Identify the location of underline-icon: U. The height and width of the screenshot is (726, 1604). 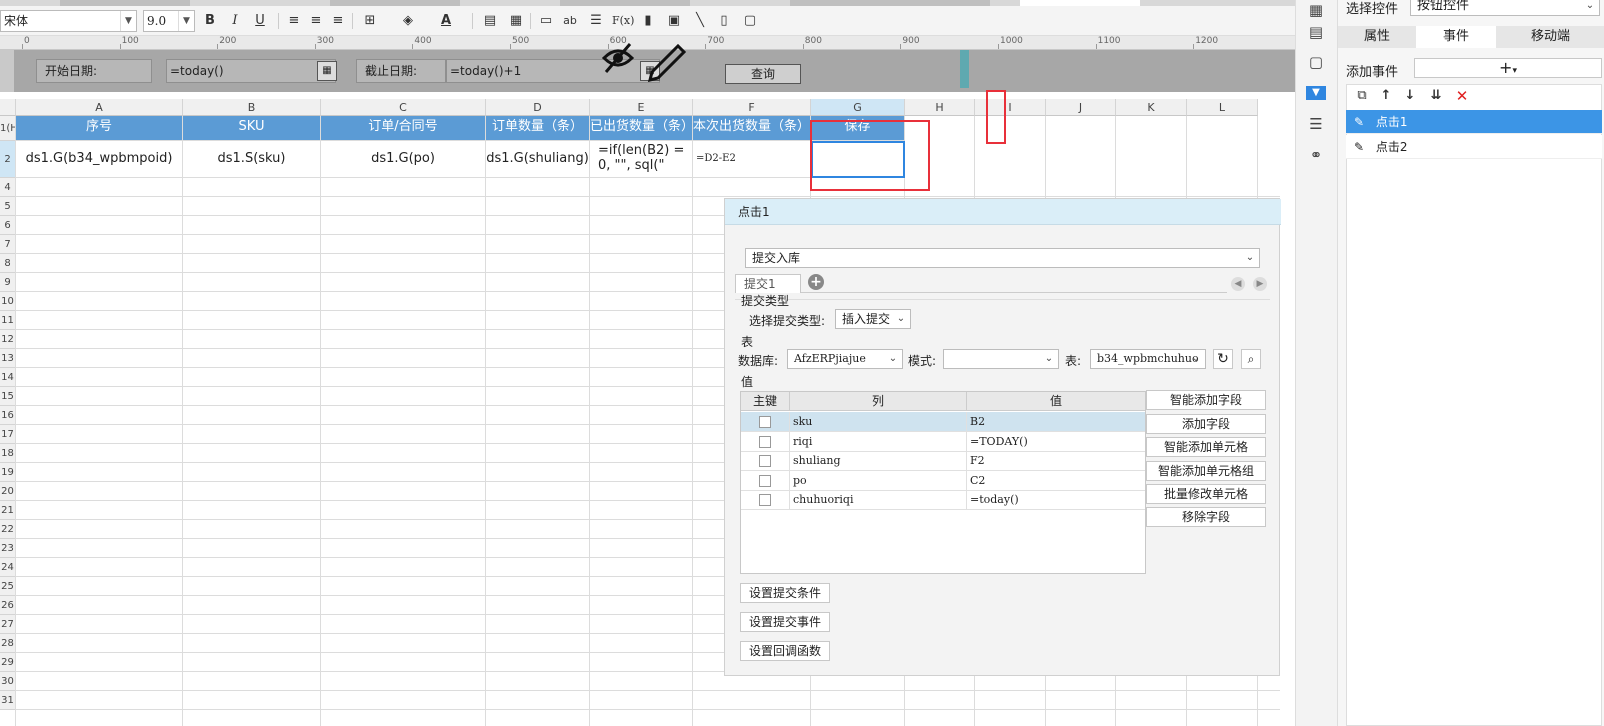
(260, 21).